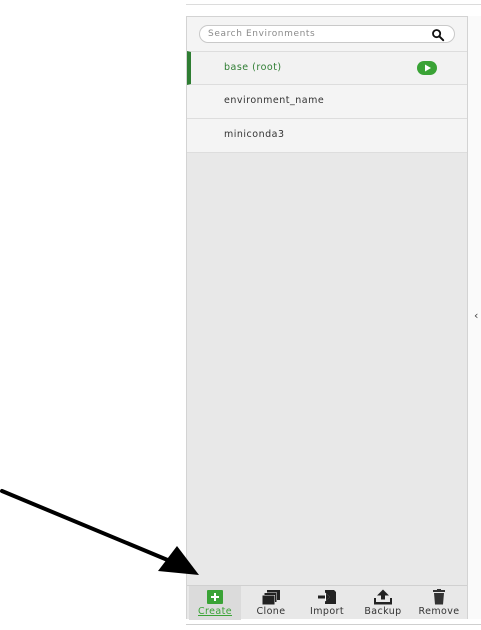 This screenshot has height=630, width=481. I want to click on env-item-miniconda3: miniconda3, so click(327, 136).